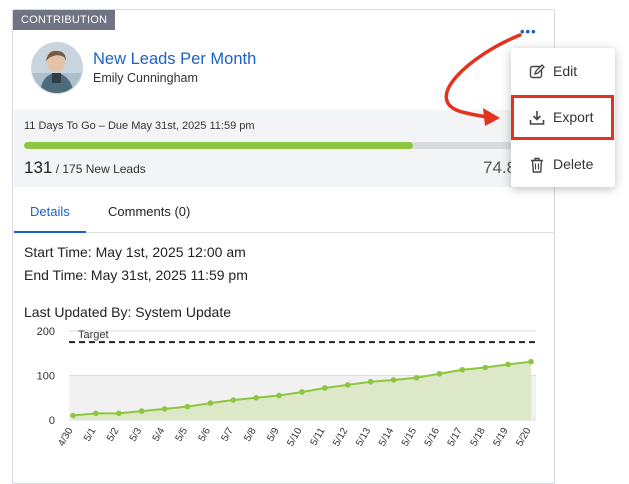  I want to click on current-value: 131, so click(38, 167).